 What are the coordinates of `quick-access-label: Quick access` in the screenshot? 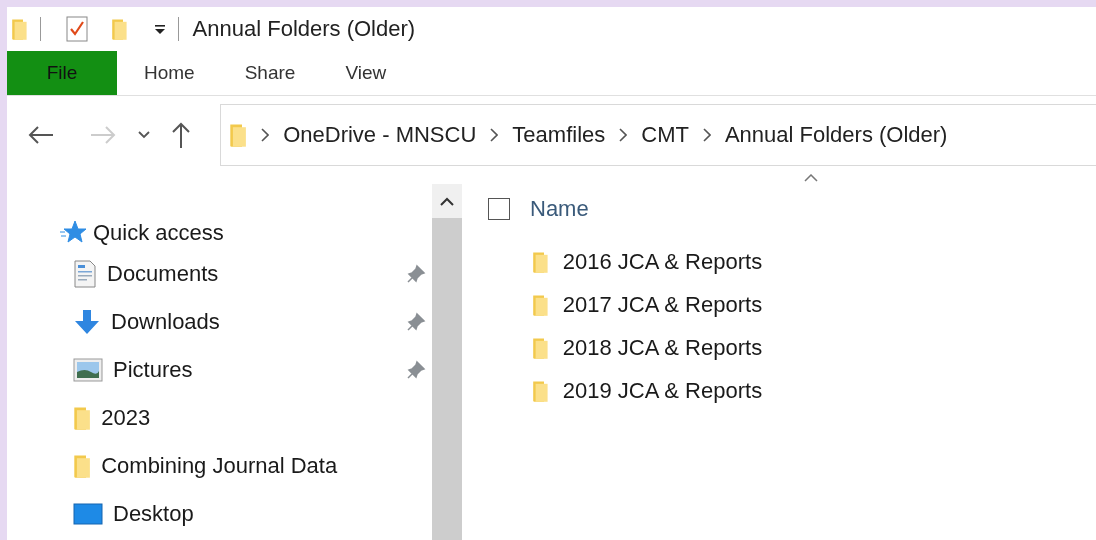 It's located at (158, 233).